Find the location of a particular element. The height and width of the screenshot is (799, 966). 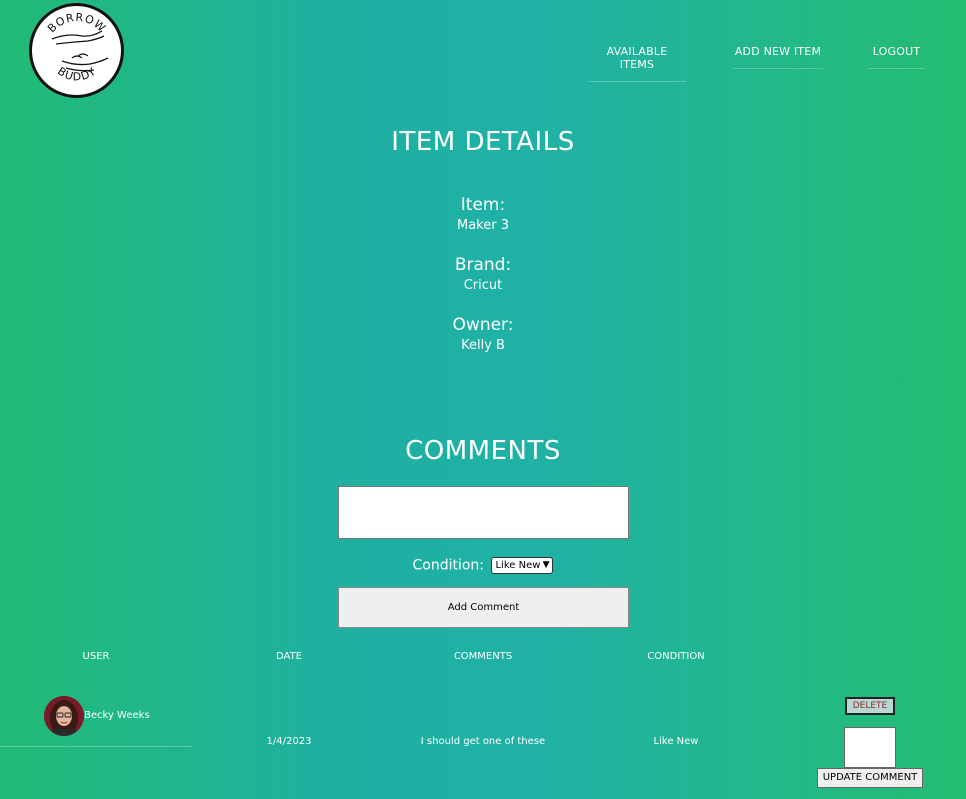

owner-label: Owner: is located at coordinates (483, 325).